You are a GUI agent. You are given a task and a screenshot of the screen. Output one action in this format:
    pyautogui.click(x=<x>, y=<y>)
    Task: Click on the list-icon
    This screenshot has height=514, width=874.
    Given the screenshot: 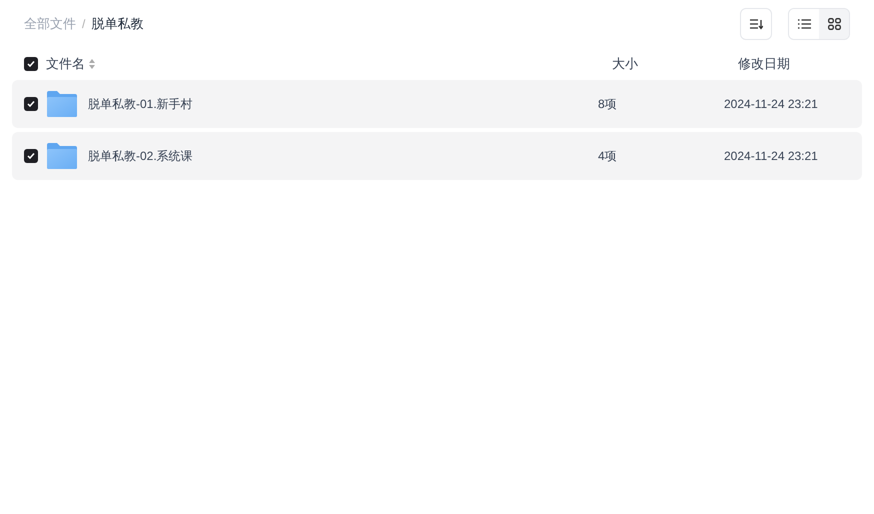 What is the action you would take?
    pyautogui.click(x=804, y=24)
    